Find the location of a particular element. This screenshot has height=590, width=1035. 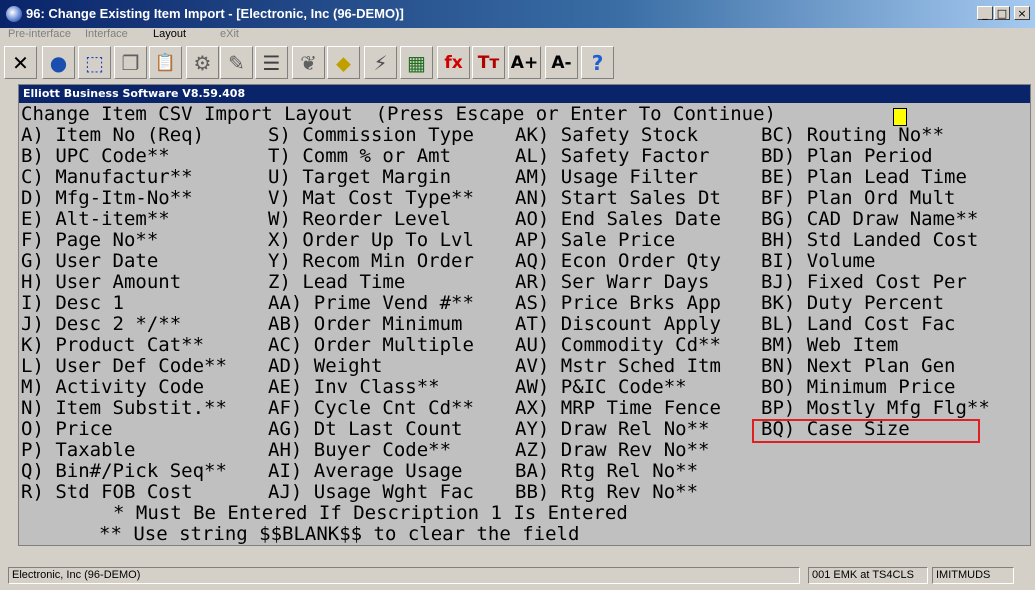

toolbar-users-button: ❦ is located at coordinates (308, 62).